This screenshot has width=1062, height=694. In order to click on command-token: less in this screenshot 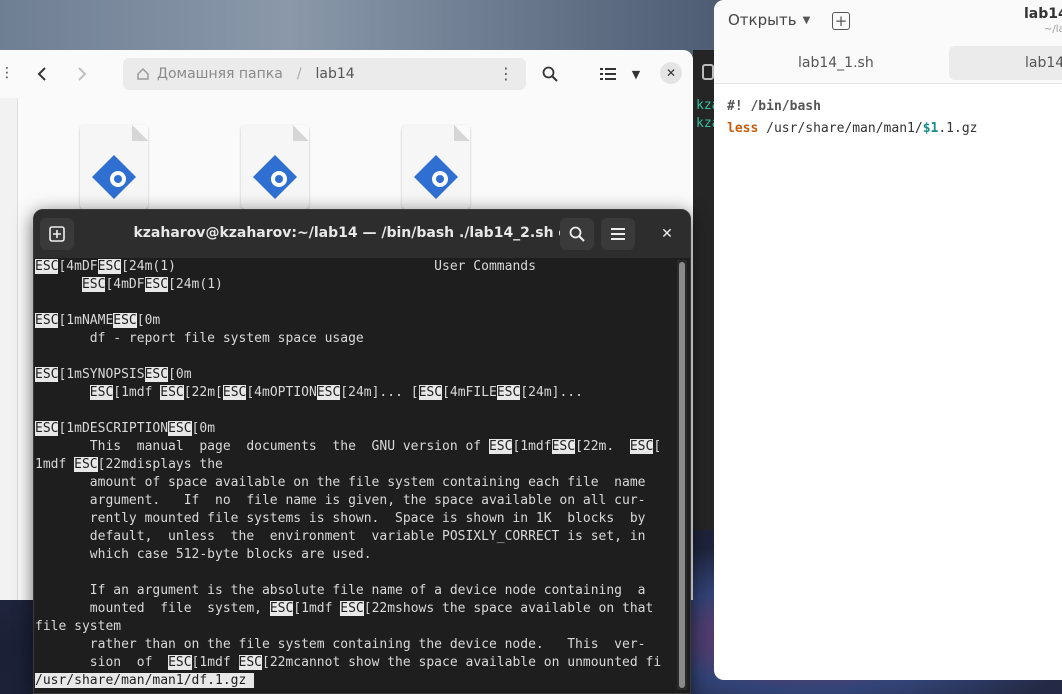, I will do `click(743, 128)`.